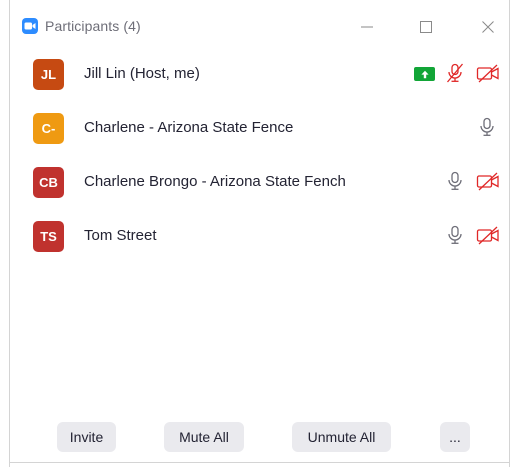 The width and height of the screenshot is (513, 467). I want to click on window-border-right, so click(509, 233).